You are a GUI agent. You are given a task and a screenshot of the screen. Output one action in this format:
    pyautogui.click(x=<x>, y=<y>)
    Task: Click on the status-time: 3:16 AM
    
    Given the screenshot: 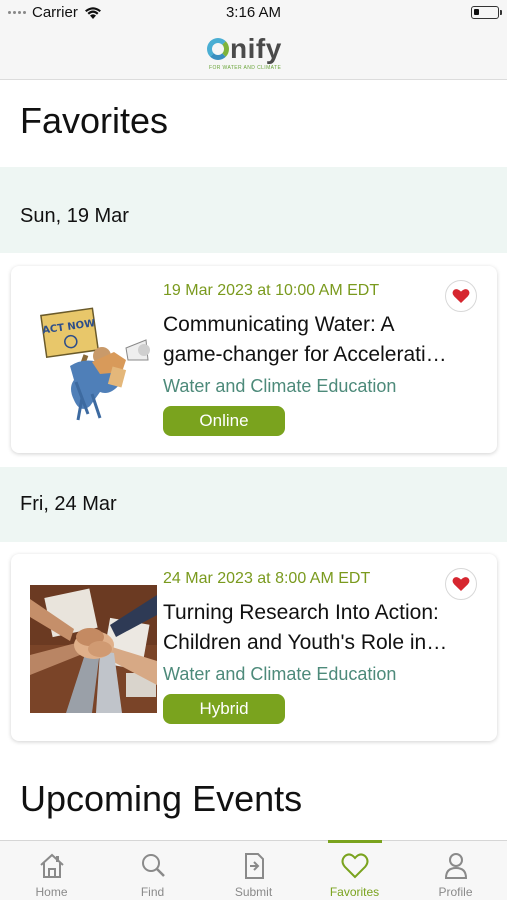 What is the action you would take?
    pyautogui.click(x=253, y=12)
    